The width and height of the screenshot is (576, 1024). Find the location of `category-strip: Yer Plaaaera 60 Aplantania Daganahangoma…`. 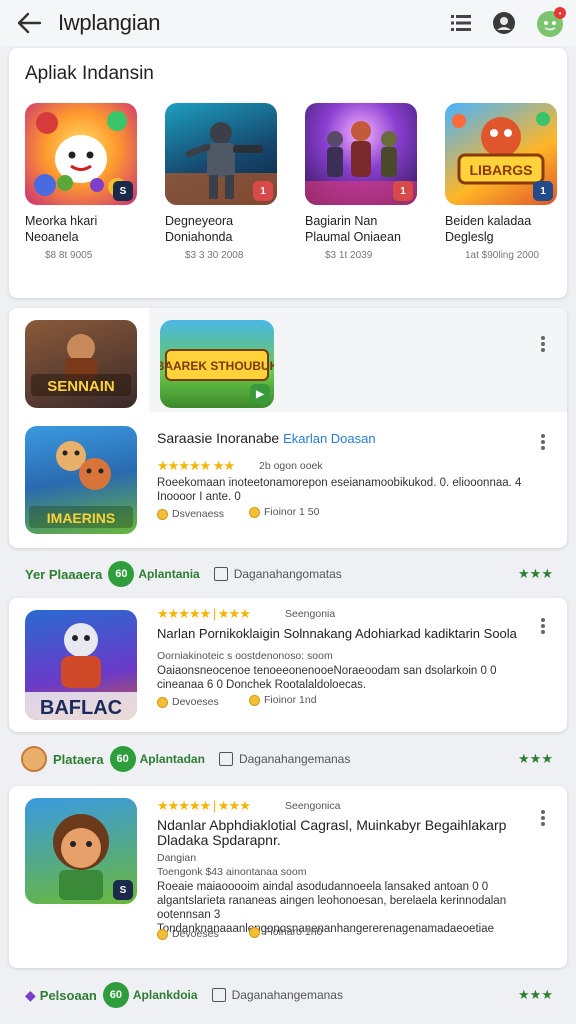

category-strip: Yer Plaaaera 60 Aplantania Daganahangoma… is located at coordinates (288, 574).